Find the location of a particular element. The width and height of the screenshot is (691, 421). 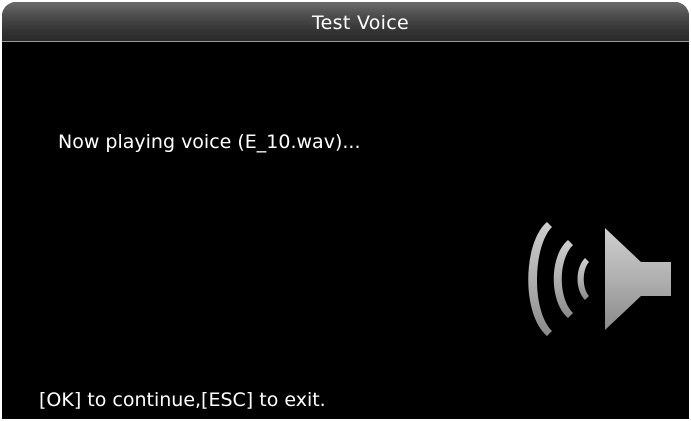

key-hint: [OK] to continue,[ESC] to exit. is located at coordinates (182, 400).